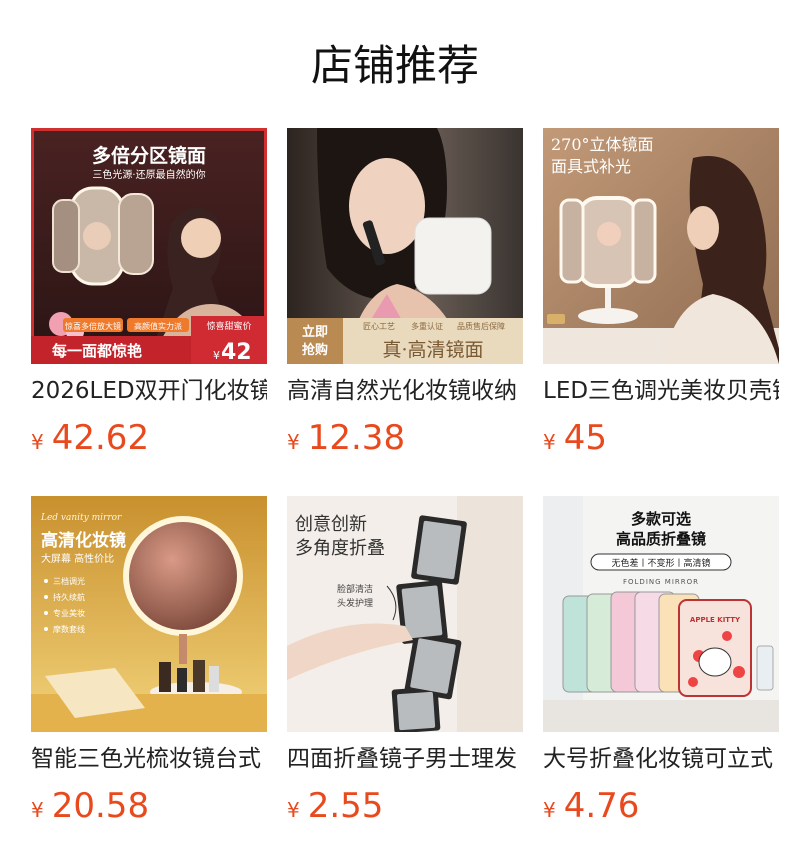 Image resolution: width=790 pixels, height=864 pixels. What do you see at coordinates (158, 326) in the screenshot?
I see `image-tag: 高颜值实力派` at bounding box center [158, 326].